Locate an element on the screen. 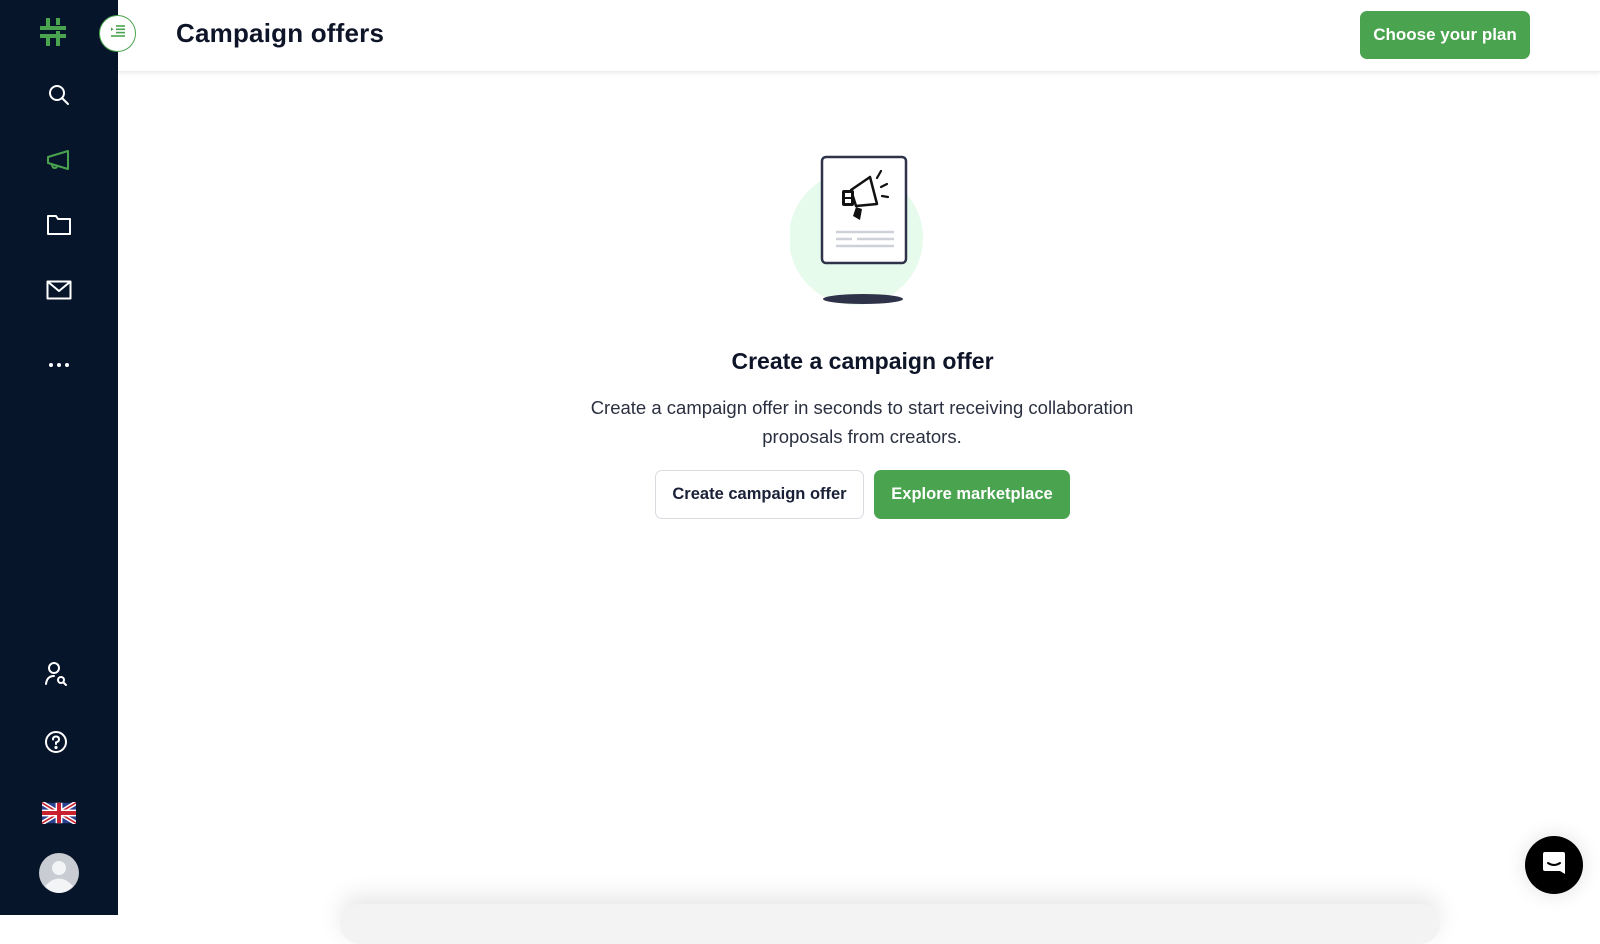 This screenshot has width=1600, height=944. sidebar-item-profile is located at coordinates (59, 873).